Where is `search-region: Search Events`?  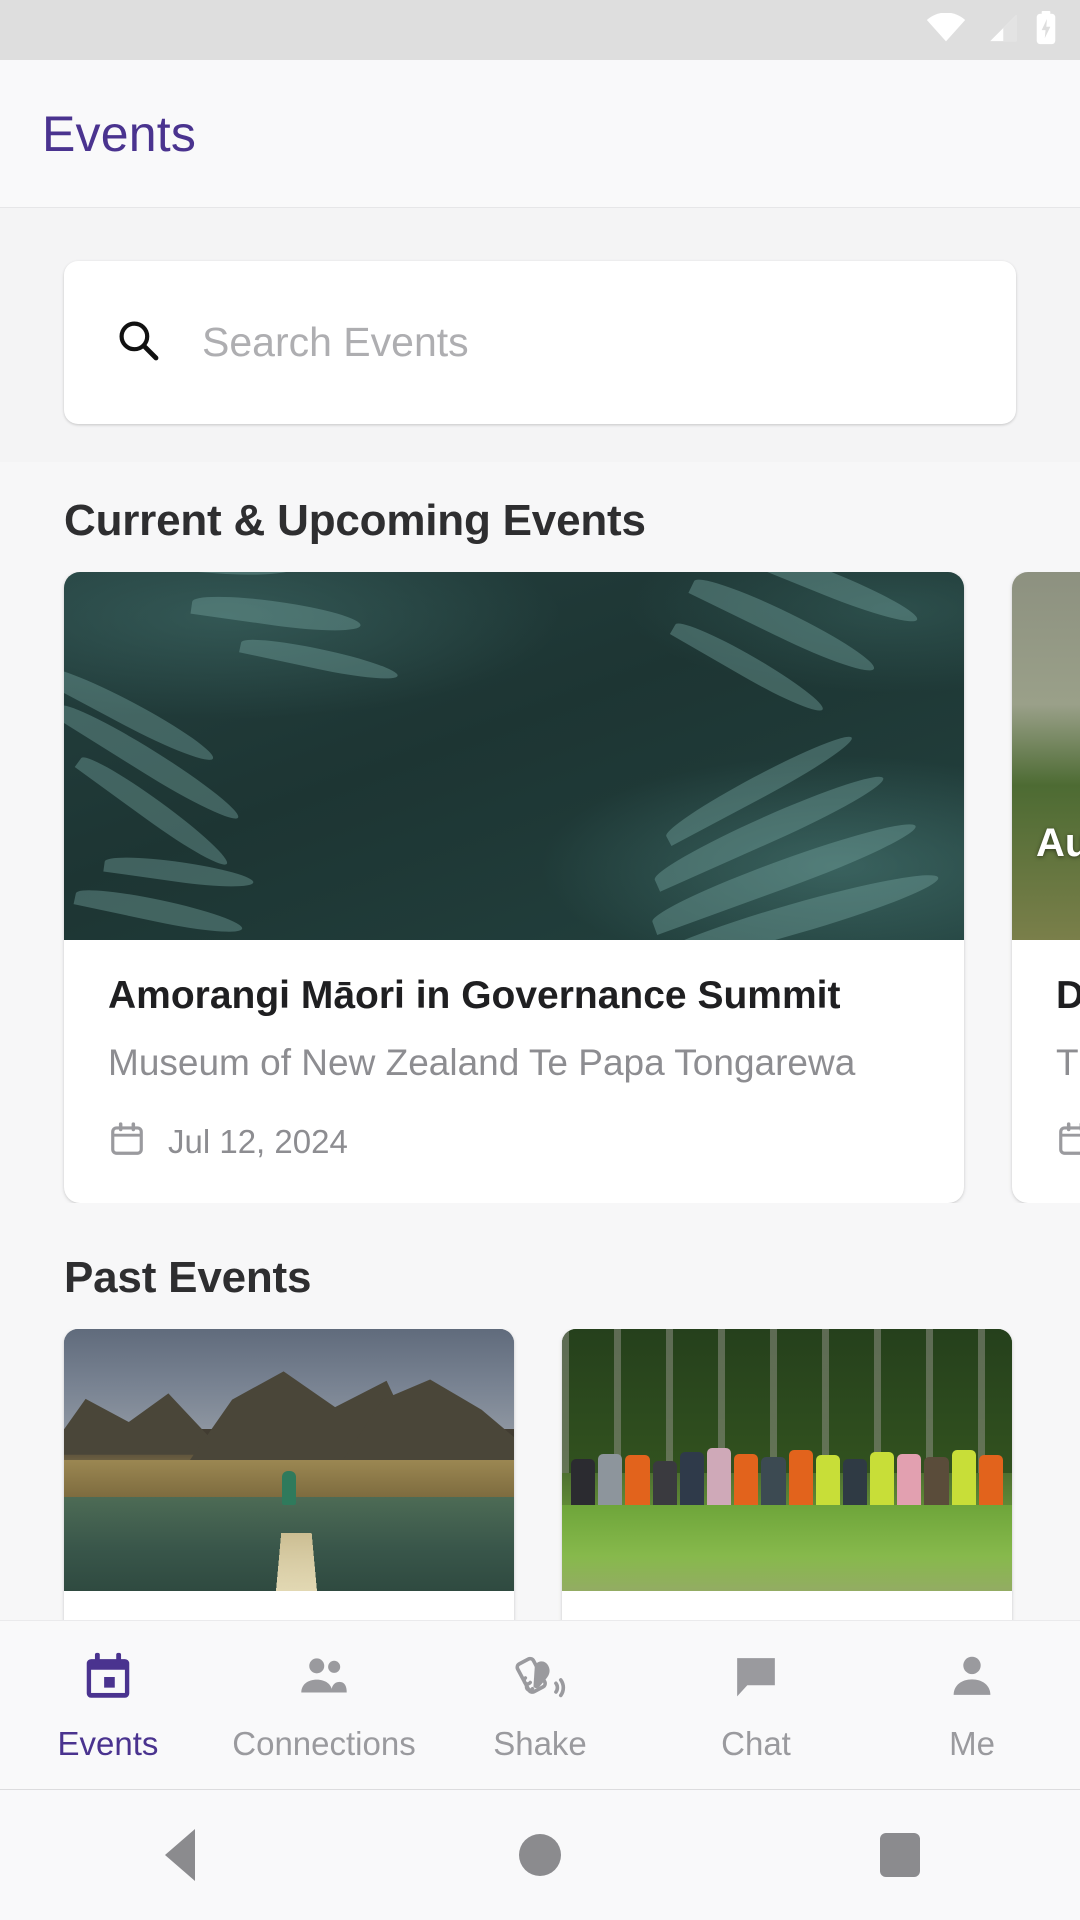 search-region: Search Events is located at coordinates (540, 335).